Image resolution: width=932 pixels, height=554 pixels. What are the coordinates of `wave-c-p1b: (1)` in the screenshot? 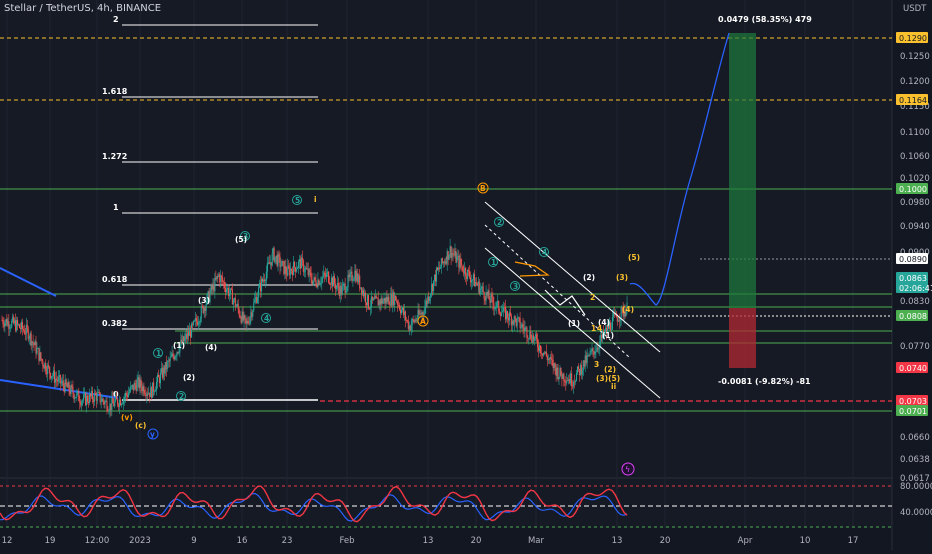 It's located at (608, 335).